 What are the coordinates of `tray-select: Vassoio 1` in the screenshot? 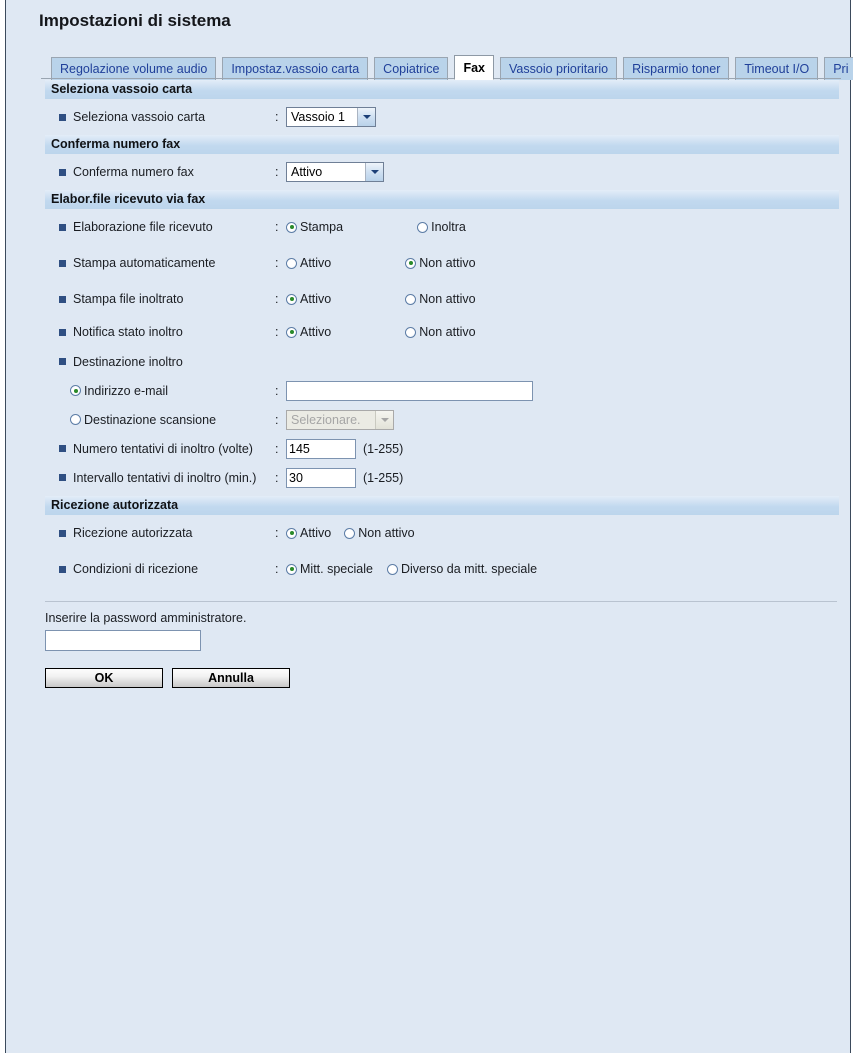 It's located at (331, 117).